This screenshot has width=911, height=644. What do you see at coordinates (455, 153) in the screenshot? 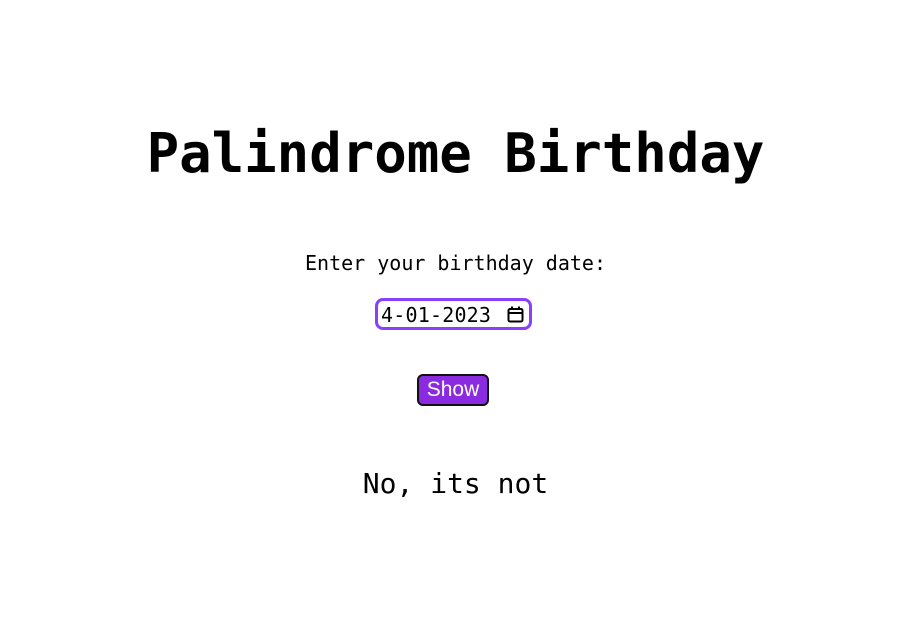
I see `page-title: Palindrome Birthday` at bounding box center [455, 153].